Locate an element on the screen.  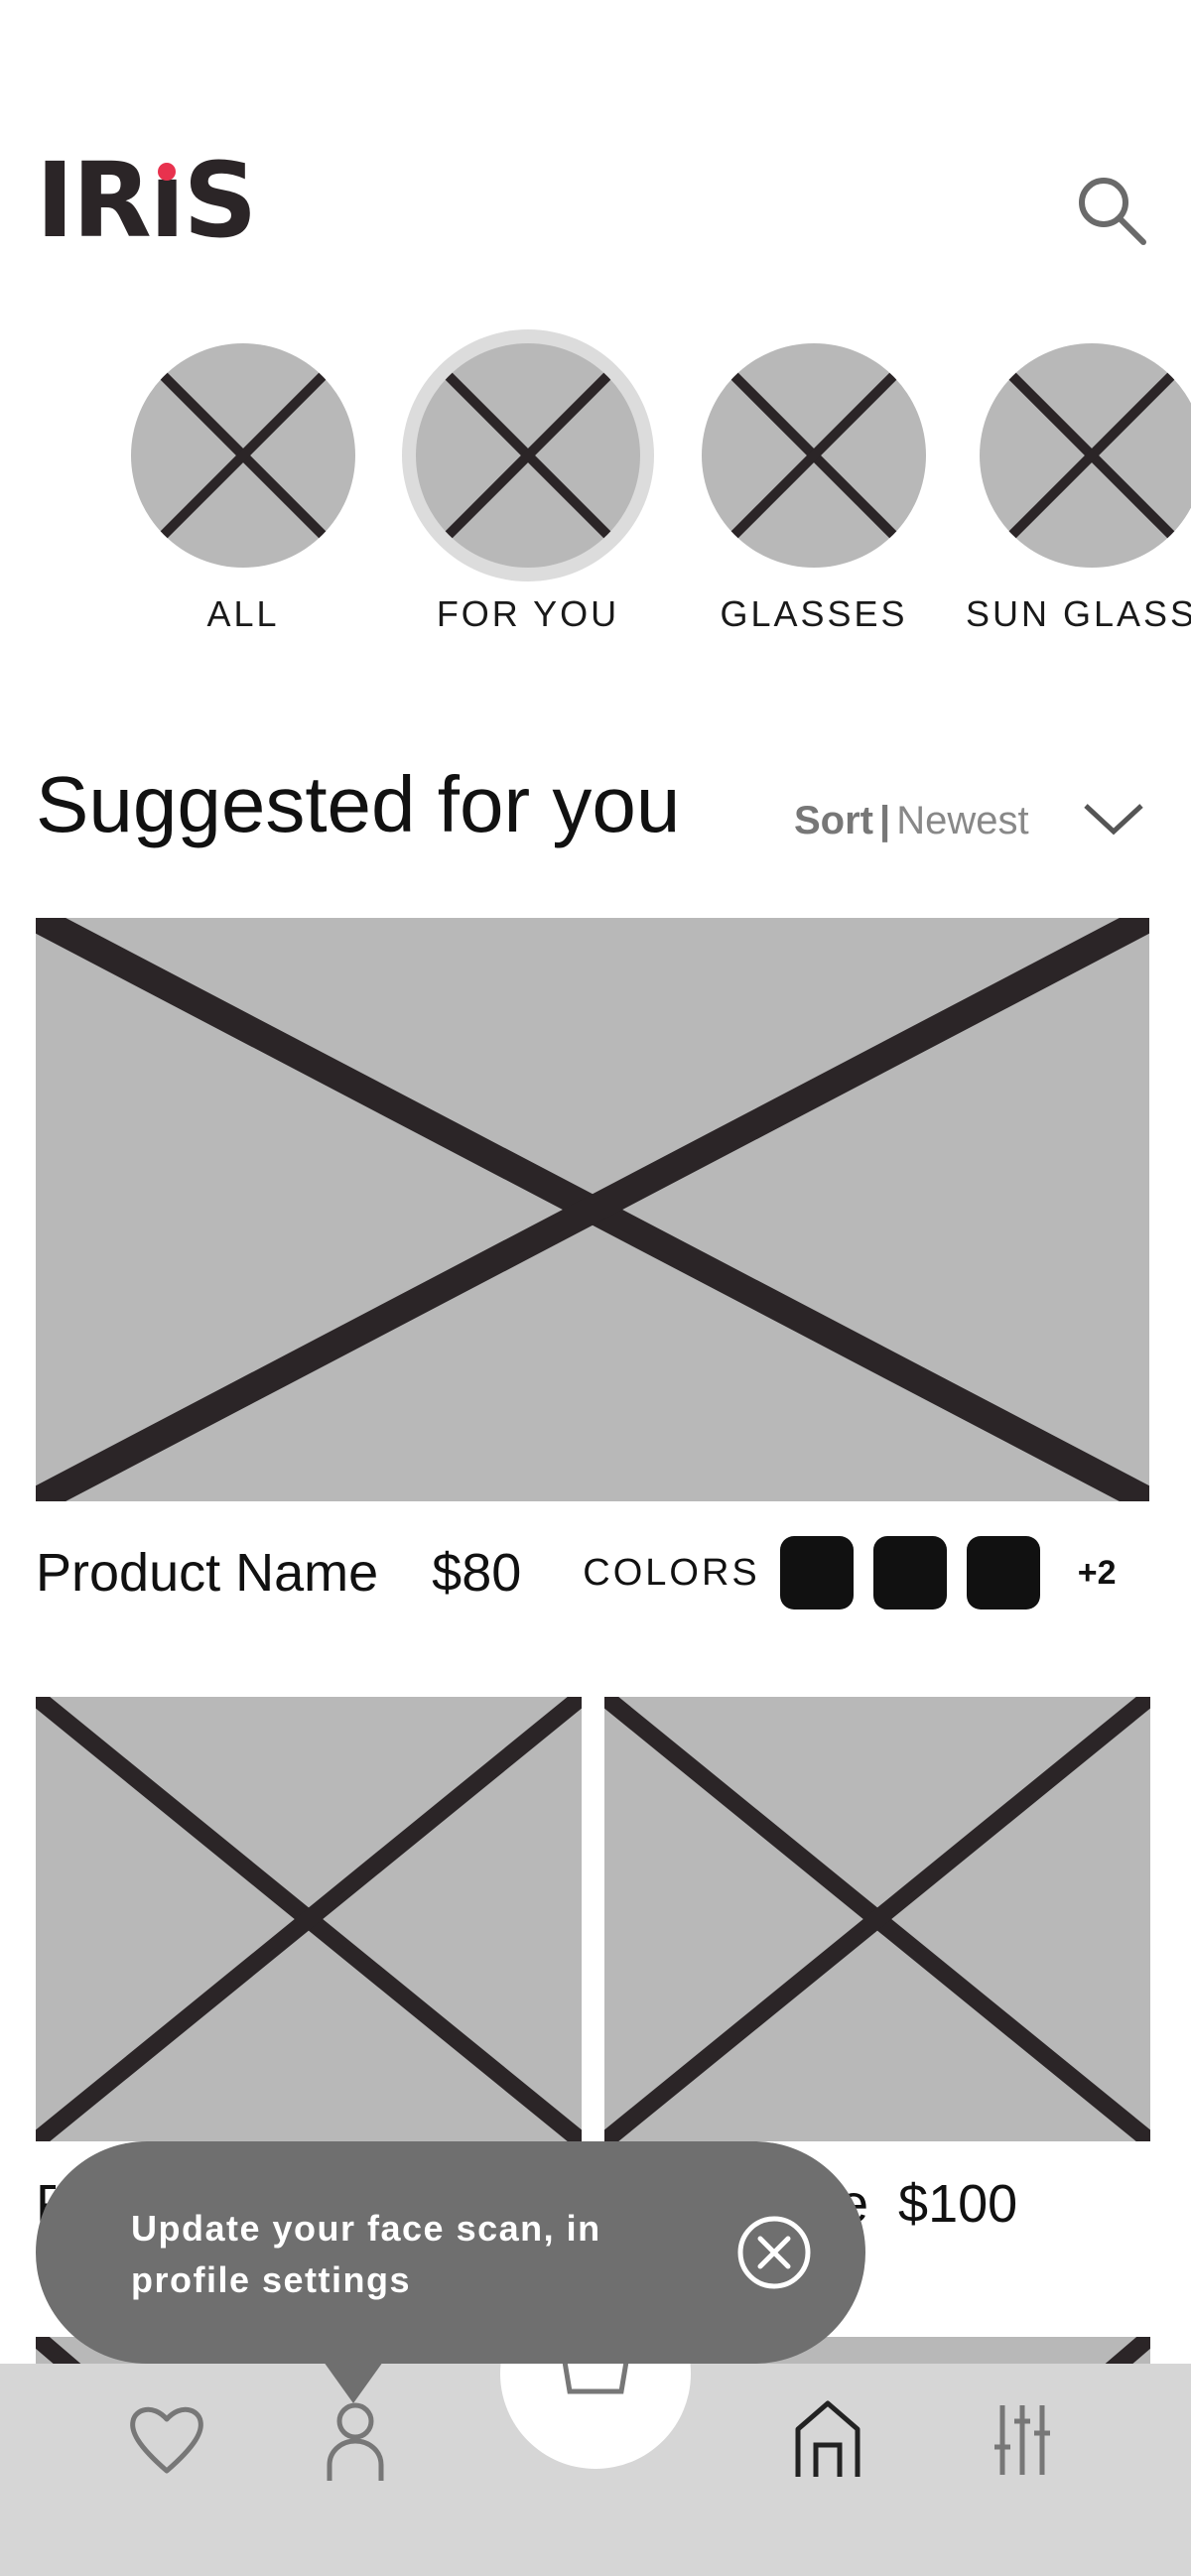
product-price: $80 is located at coordinates (477, 1573).